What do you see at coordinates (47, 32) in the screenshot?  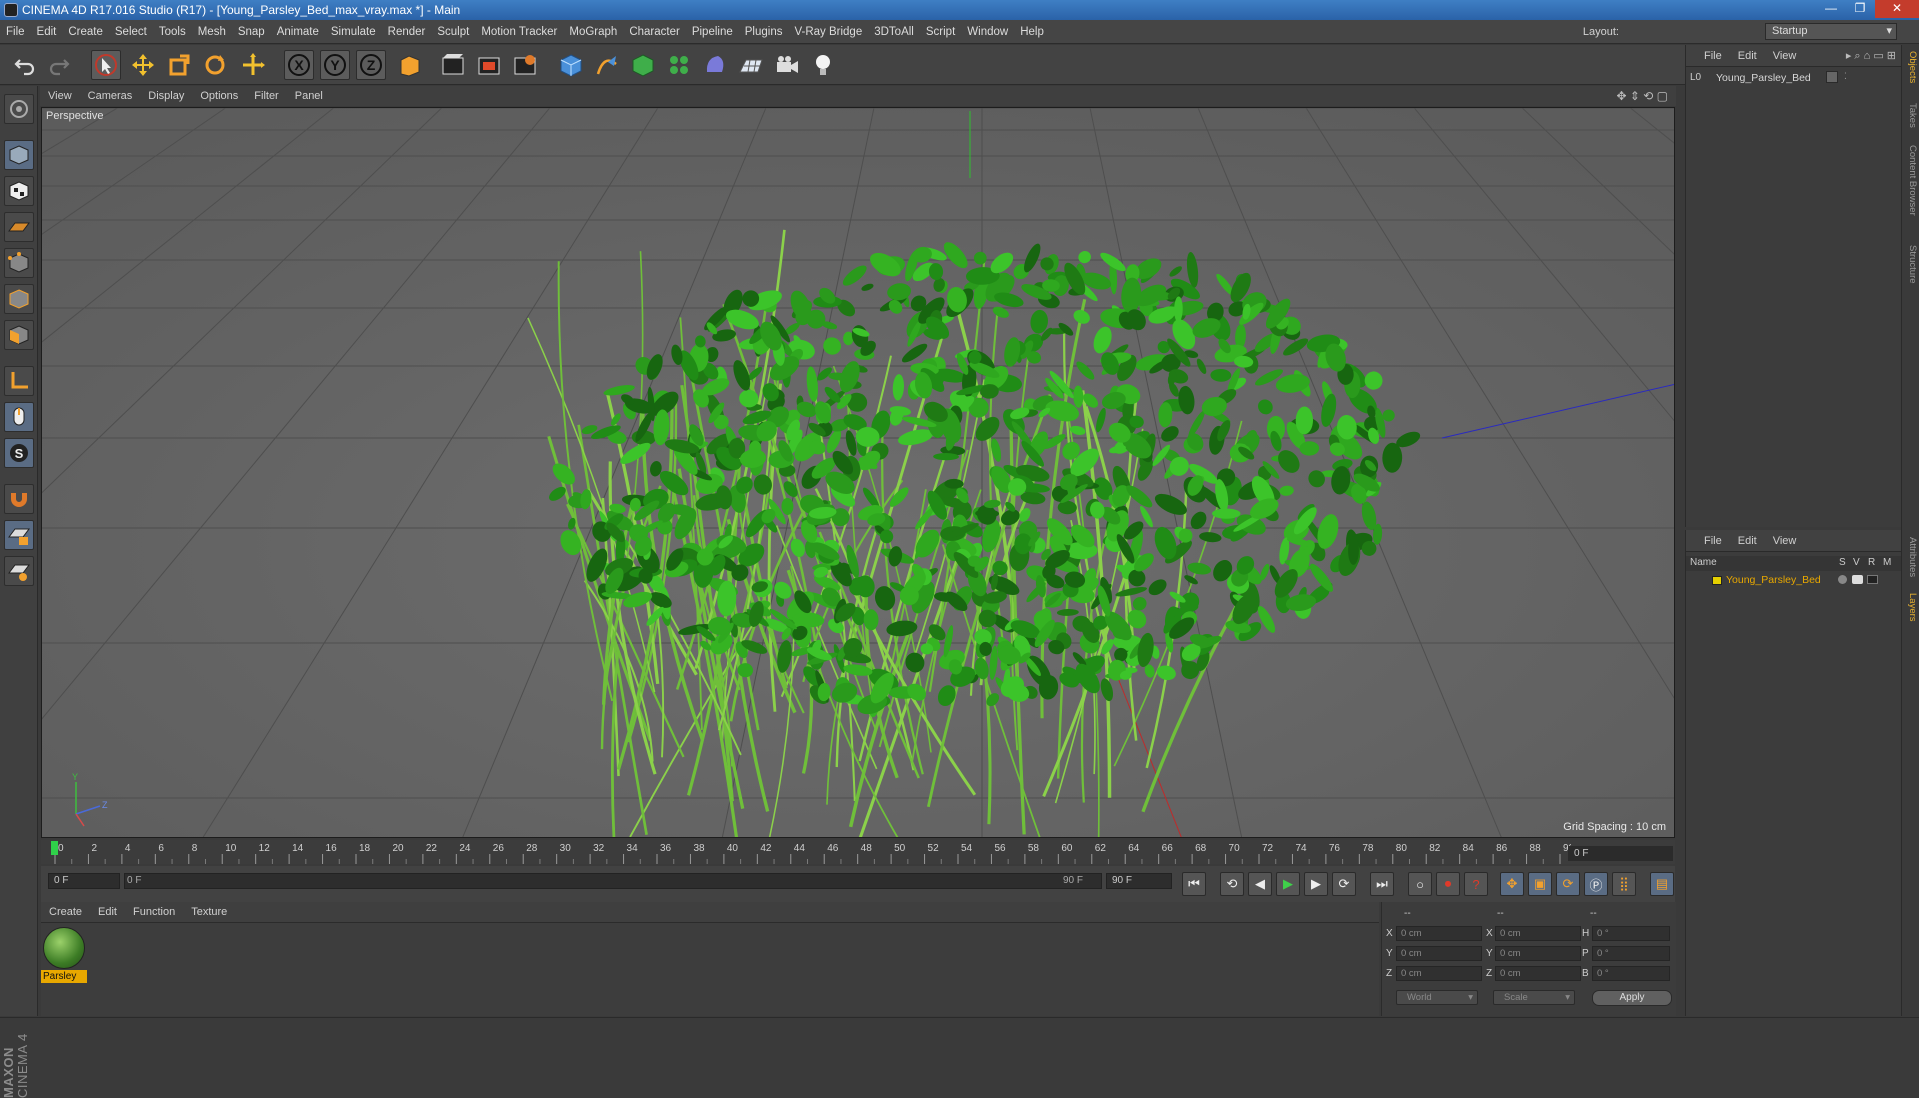 I see `menu-edit: Edit` at bounding box center [47, 32].